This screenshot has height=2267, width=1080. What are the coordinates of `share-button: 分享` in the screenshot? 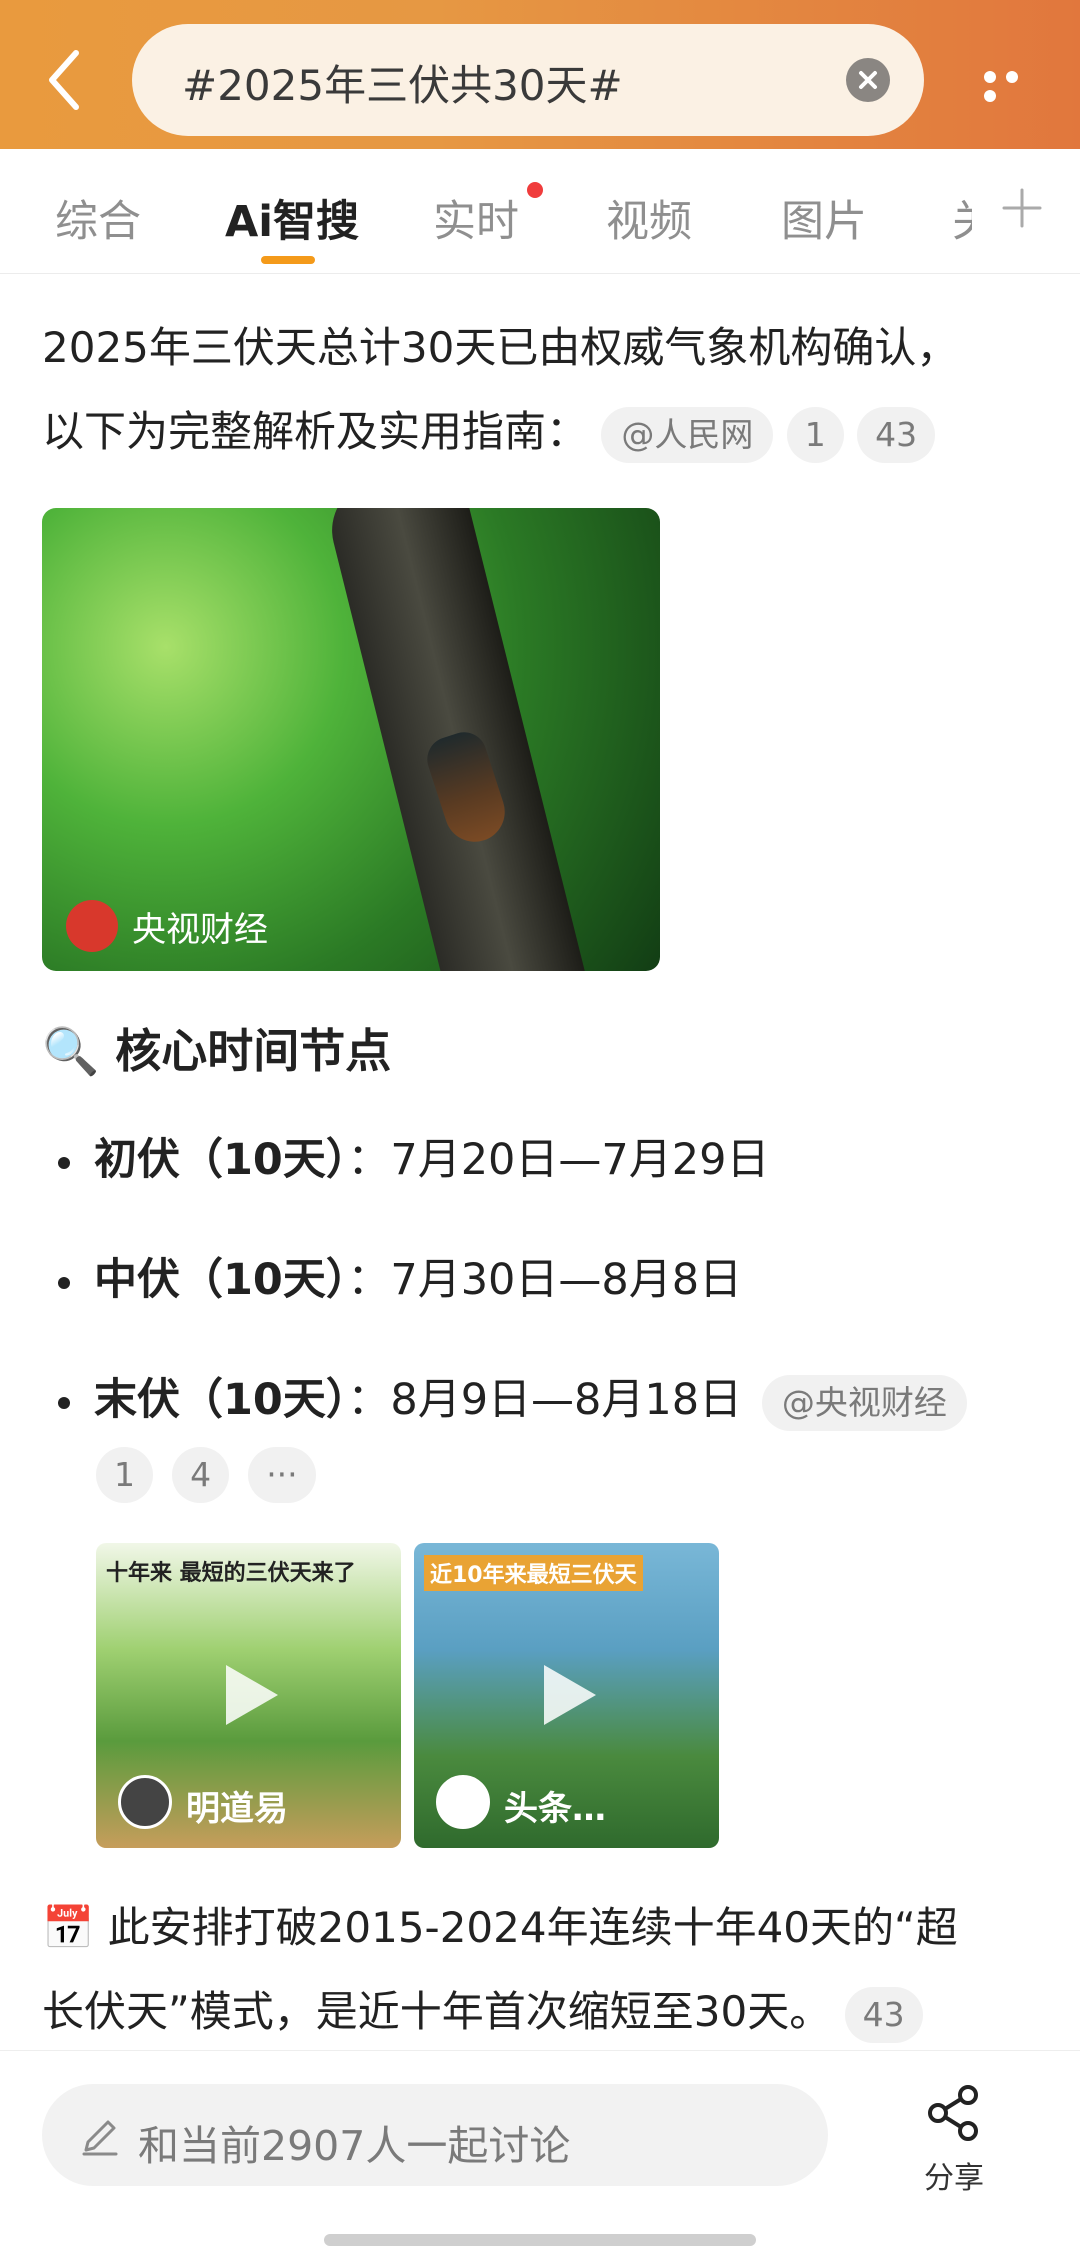 It's located at (954, 2138).